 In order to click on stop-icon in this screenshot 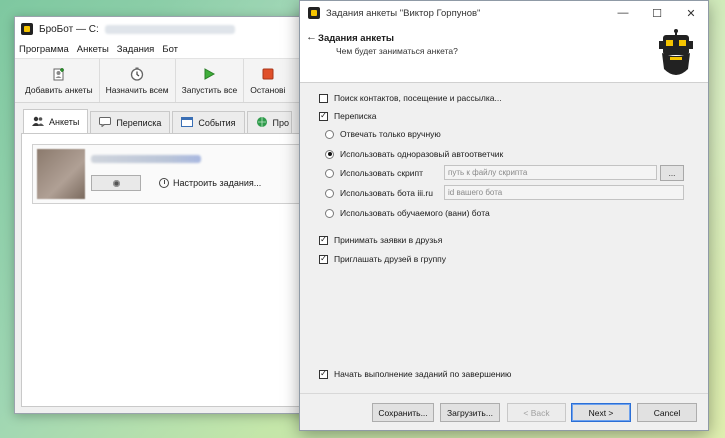, I will do `click(268, 74)`.